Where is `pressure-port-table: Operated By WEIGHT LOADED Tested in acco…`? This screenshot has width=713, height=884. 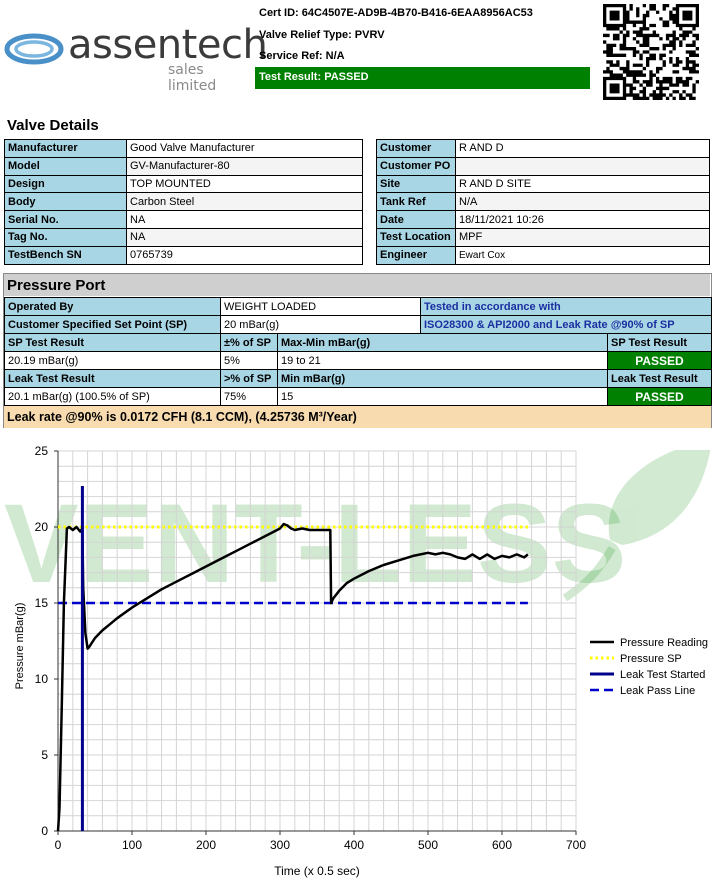
pressure-port-table: Operated By WEIGHT LOADED Tested in acco… is located at coordinates (358, 351).